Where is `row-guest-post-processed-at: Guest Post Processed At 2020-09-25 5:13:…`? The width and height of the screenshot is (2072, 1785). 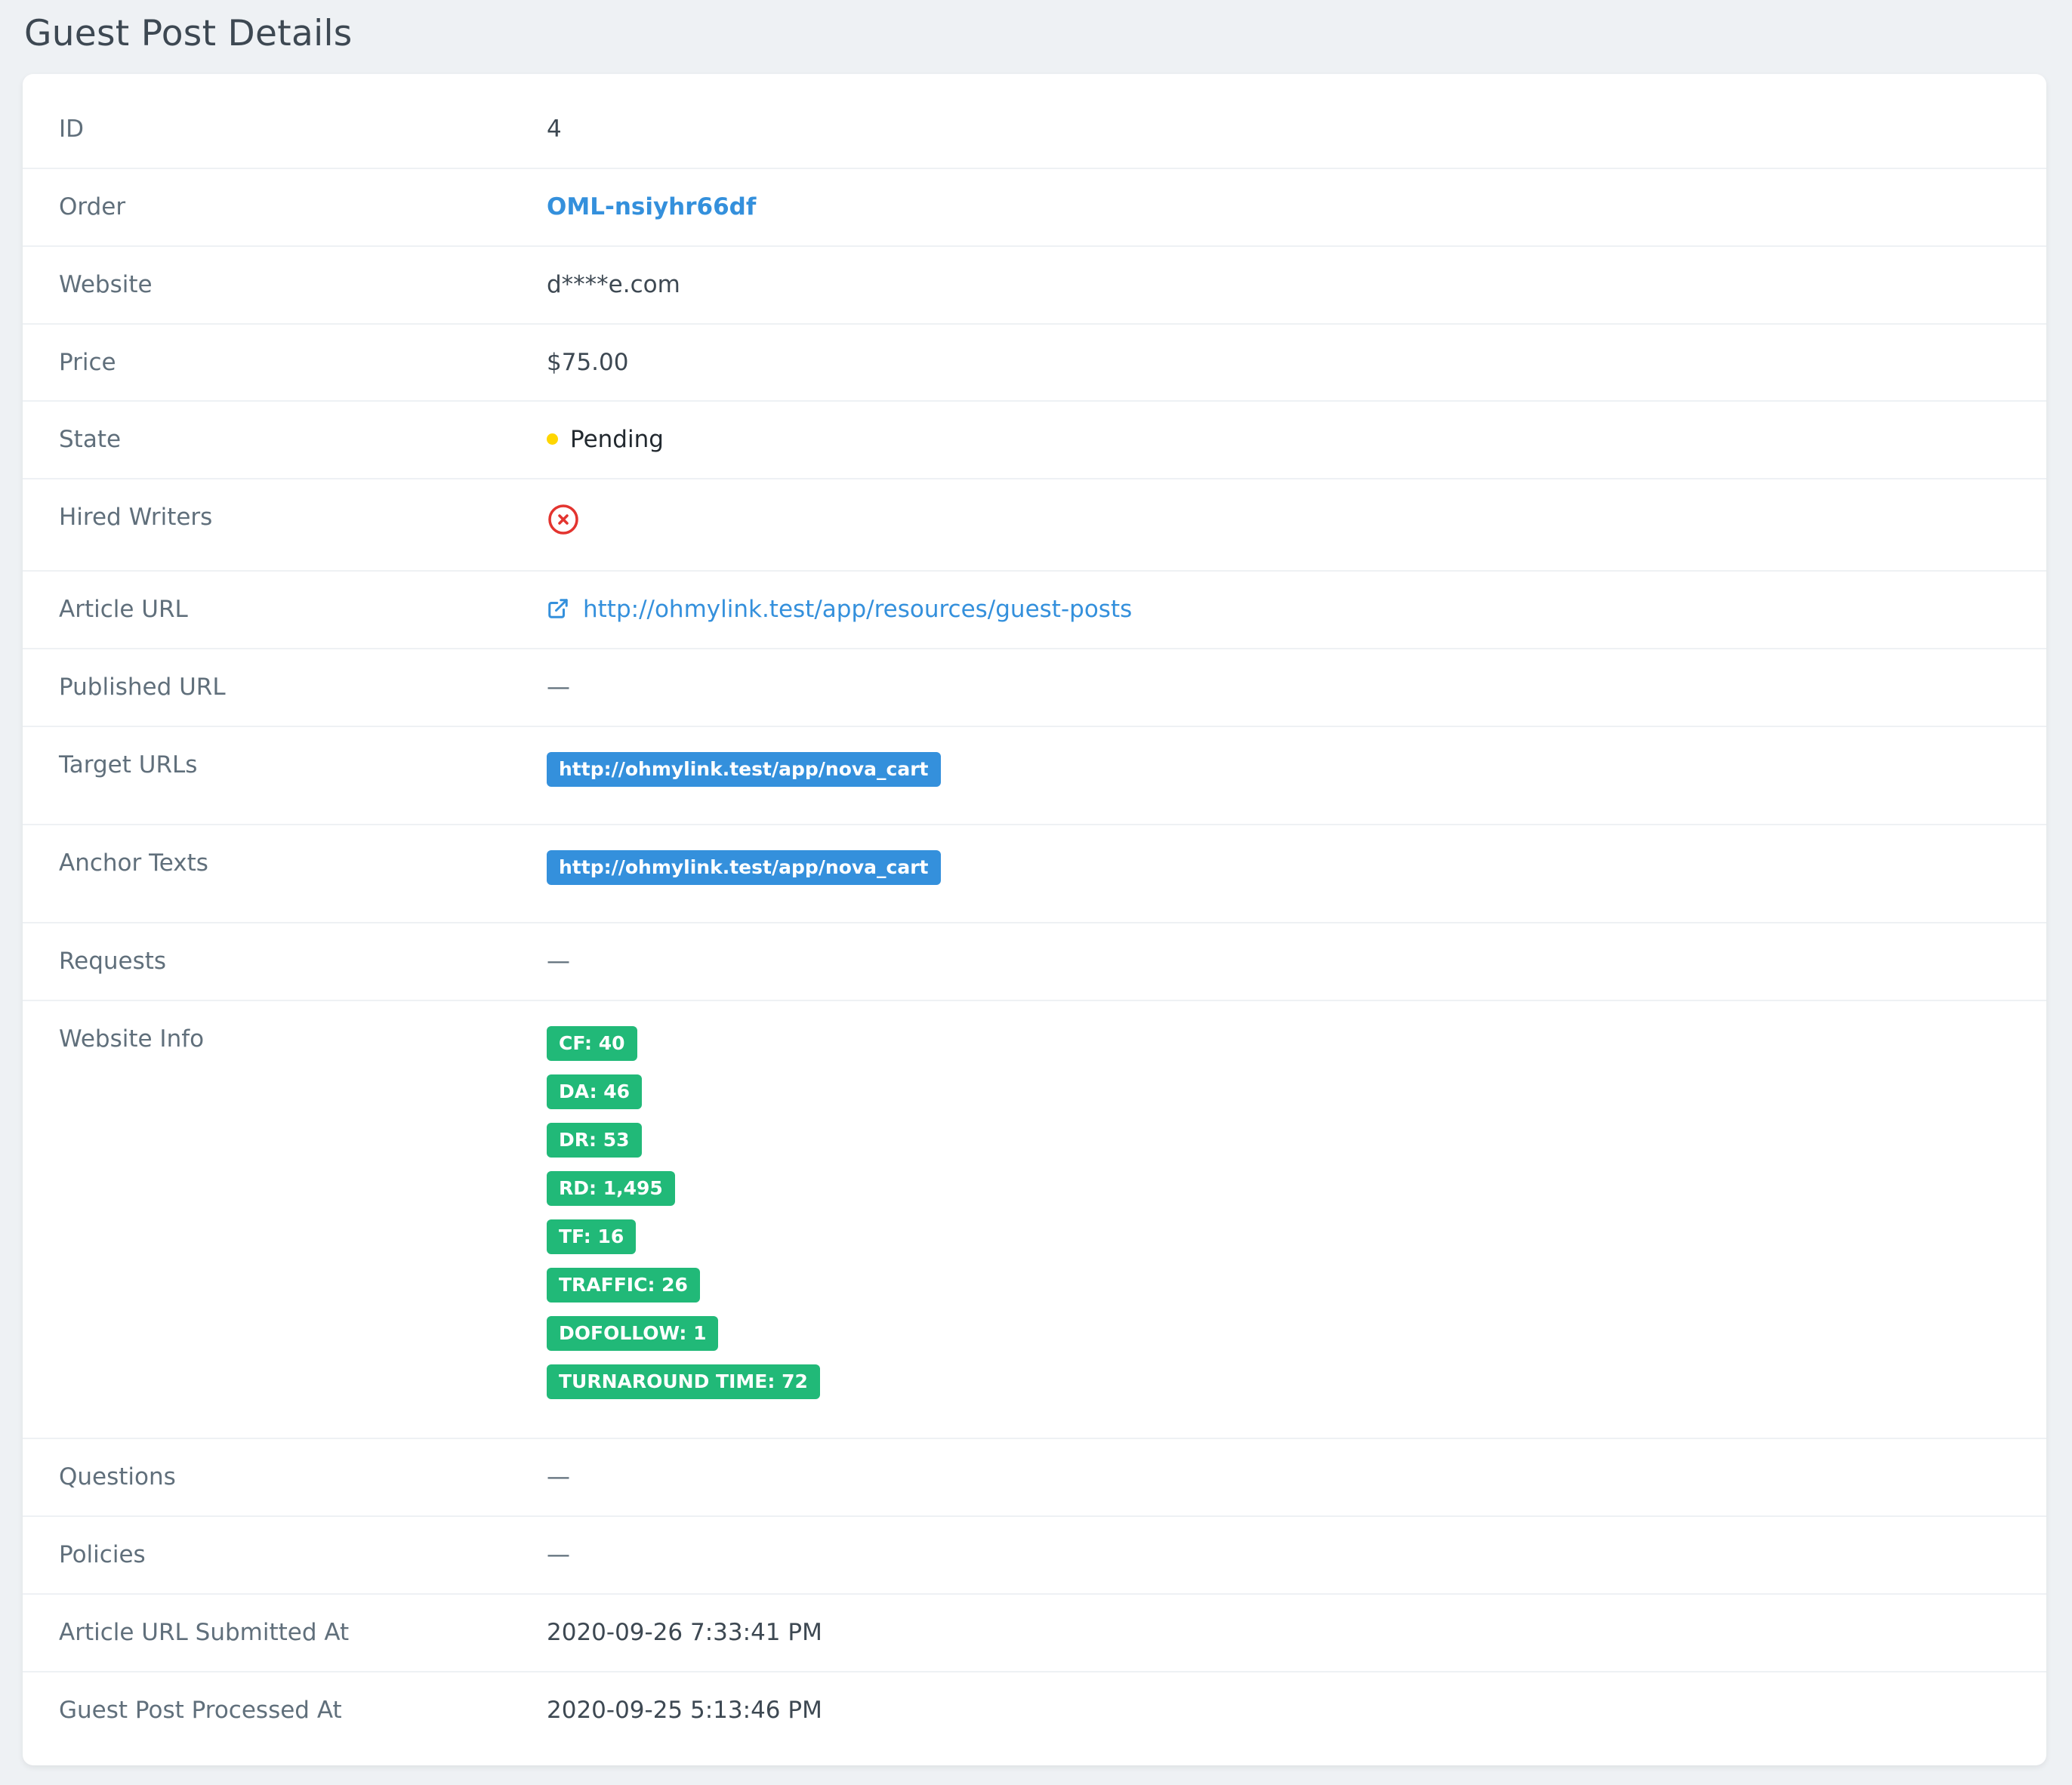 row-guest-post-processed-at: Guest Post Processed At 2020-09-25 5:13:… is located at coordinates (1034, 1718).